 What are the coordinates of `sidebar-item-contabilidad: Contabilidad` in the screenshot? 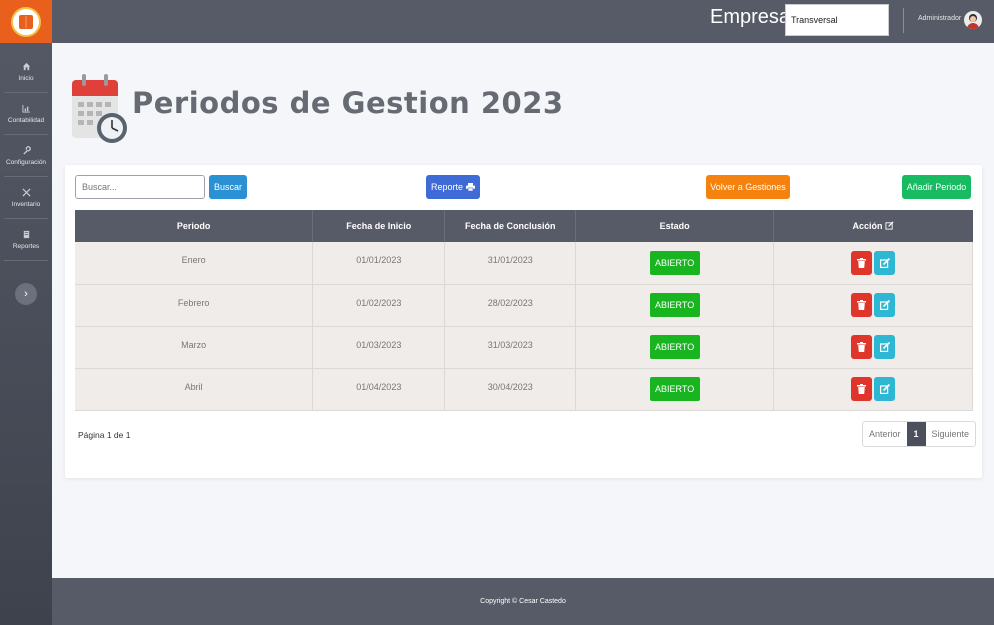 It's located at (26, 114).